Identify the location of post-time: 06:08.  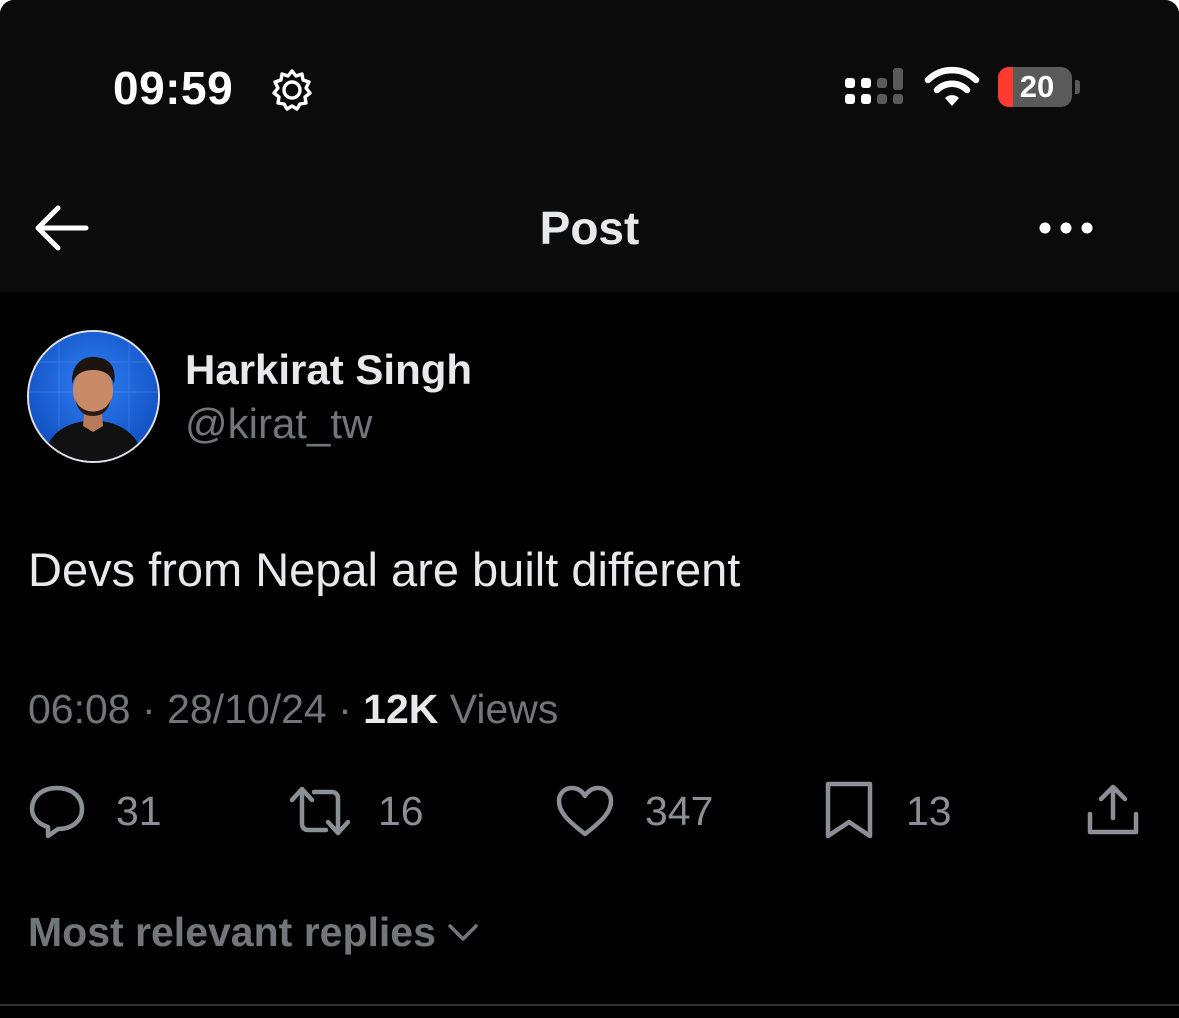
(79, 709).